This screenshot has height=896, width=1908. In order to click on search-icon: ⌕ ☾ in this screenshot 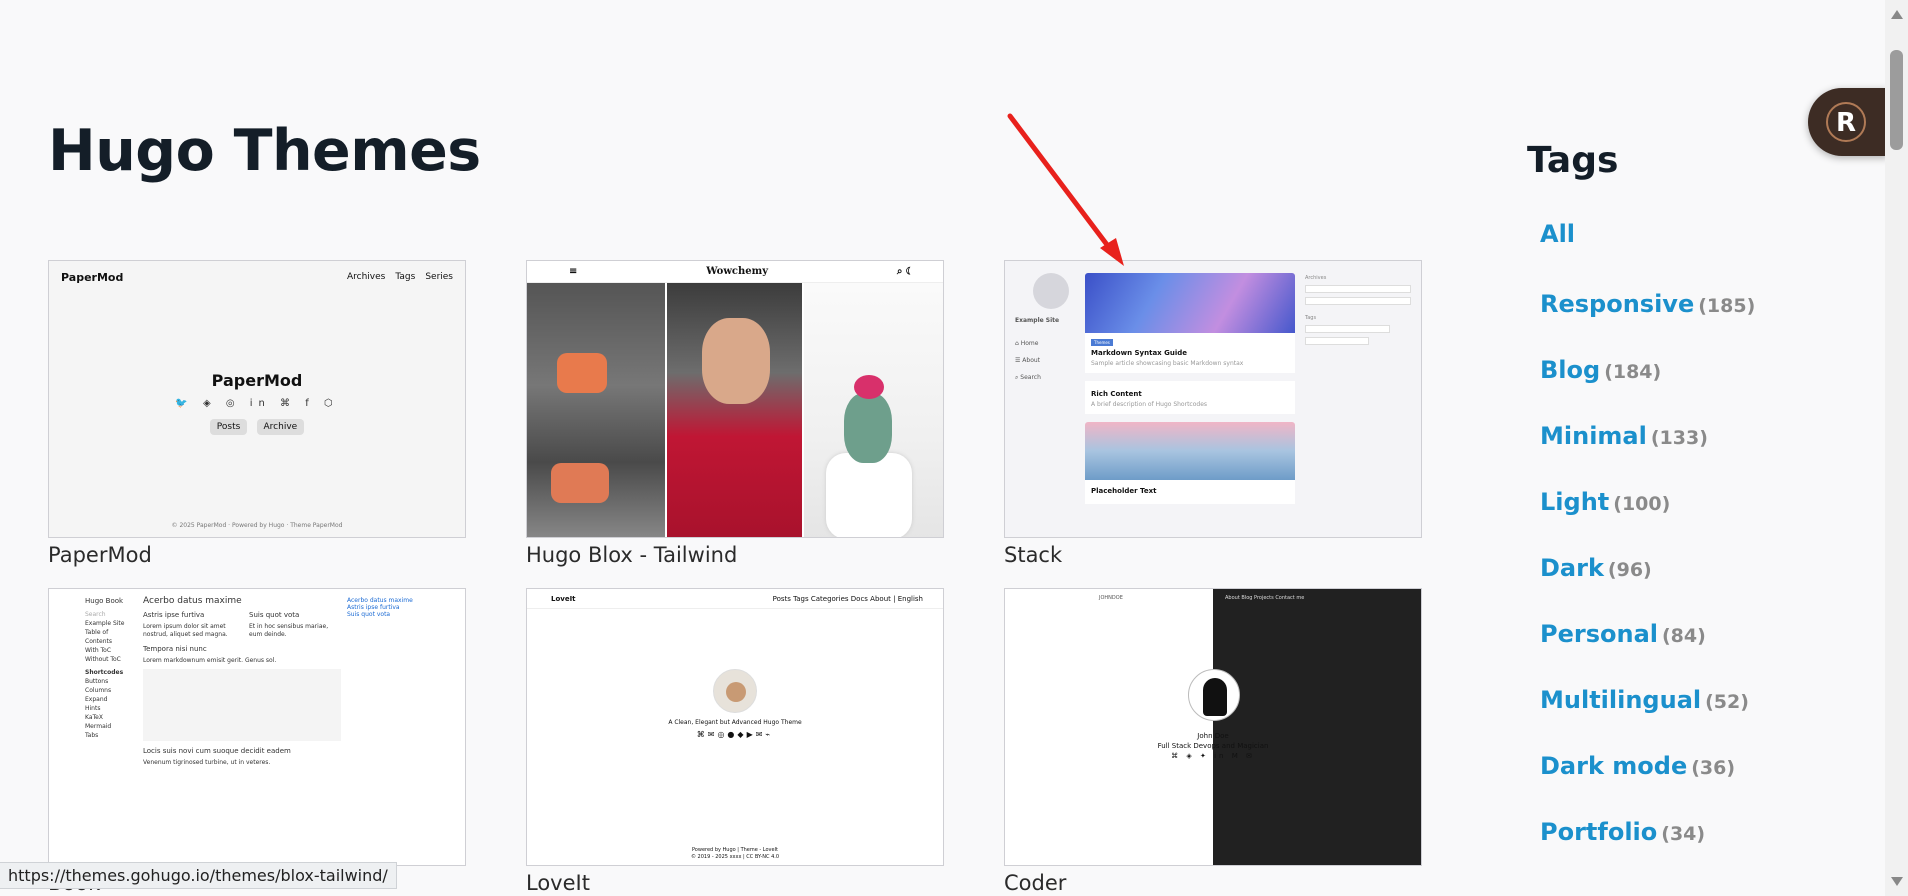, I will do `click(904, 271)`.